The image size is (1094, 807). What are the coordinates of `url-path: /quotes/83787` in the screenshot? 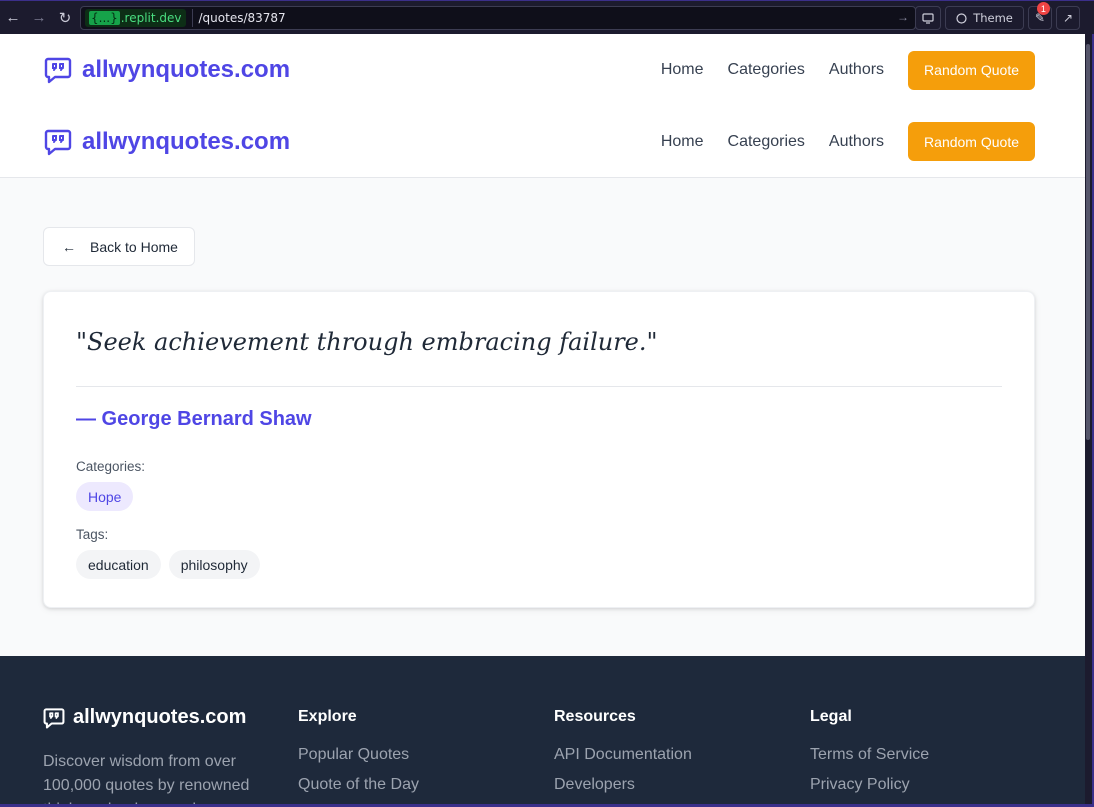 It's located at (242, 18).